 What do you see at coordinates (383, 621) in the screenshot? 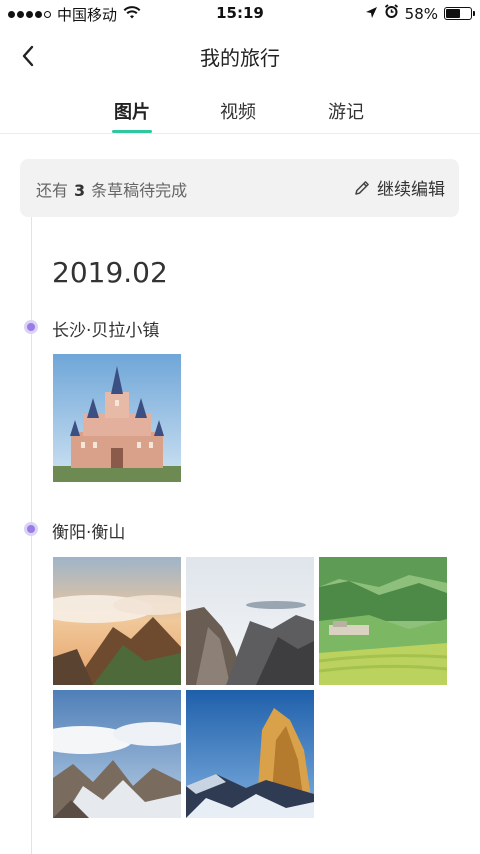
I see `photo-green-terraced-hills` at bounding box center [383, 621].